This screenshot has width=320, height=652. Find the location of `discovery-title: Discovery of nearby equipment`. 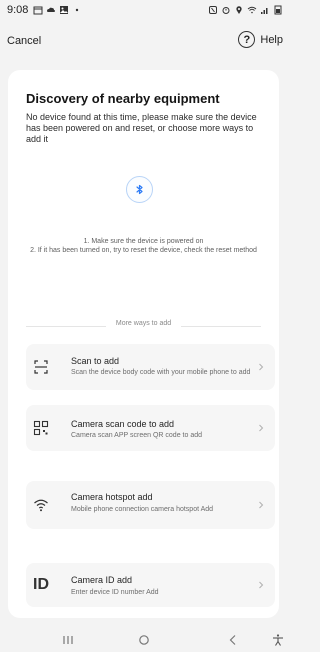

discovery-title: Discovery of nearby equipment is located at coordinates (123, 98).